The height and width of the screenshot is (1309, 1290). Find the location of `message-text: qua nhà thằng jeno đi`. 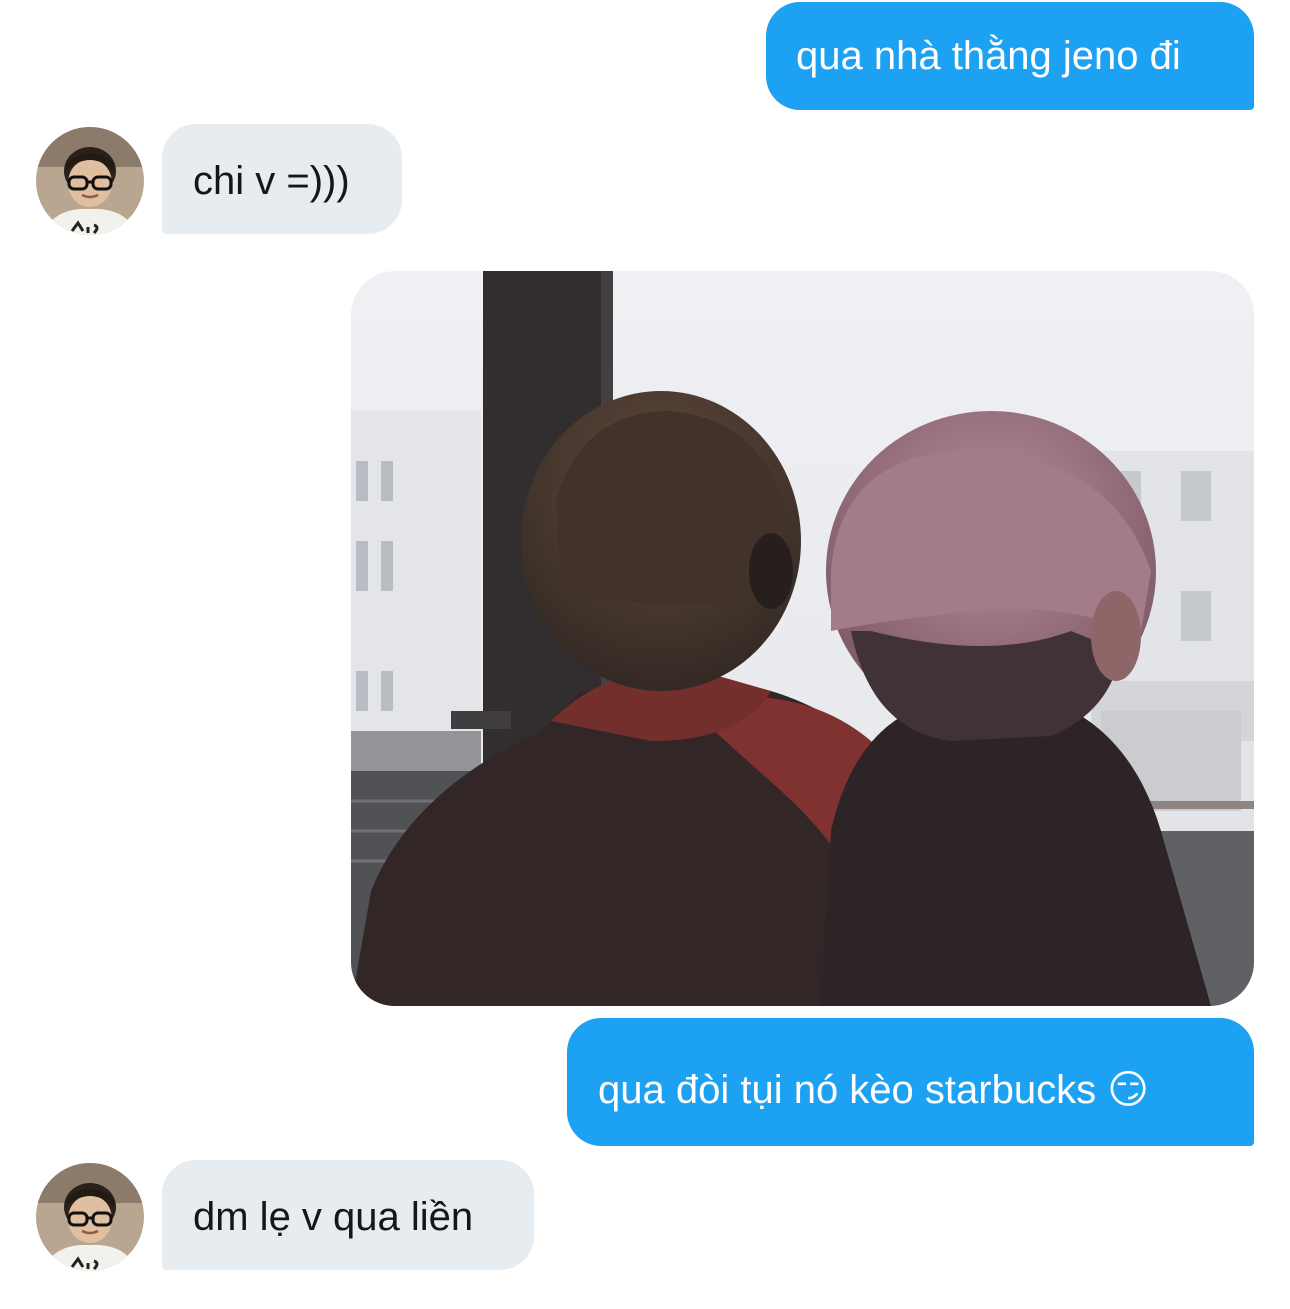

message-text: qua nhà thằng jeno đi is located at coordinates (988, 56).